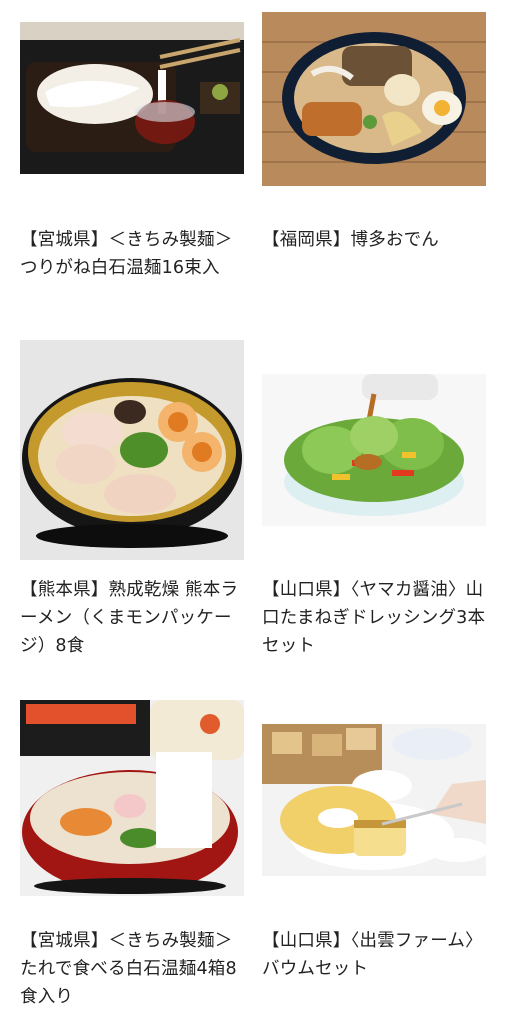 This screenshot has width=505, height=1024. I want to click on product-title: 【熊本県】熟成乾燥 熊本ラーメン（くまモンパッケージ）8食, so click(132, 618).